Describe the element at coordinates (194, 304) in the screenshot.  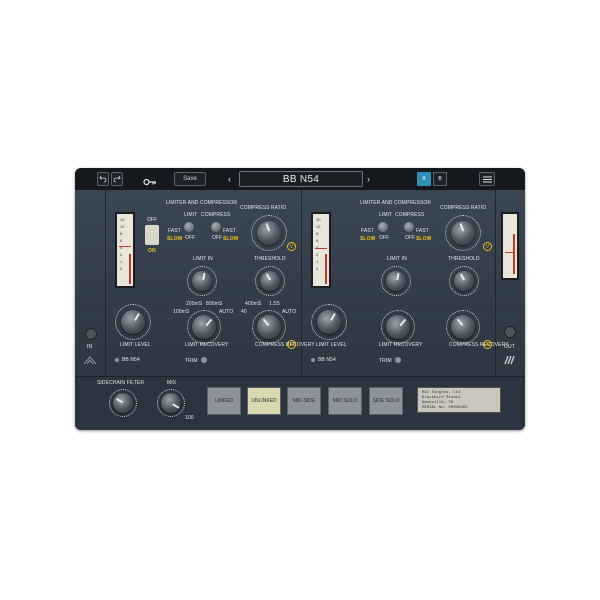
I see `limit-recovery-mark: 200mS` at that location.